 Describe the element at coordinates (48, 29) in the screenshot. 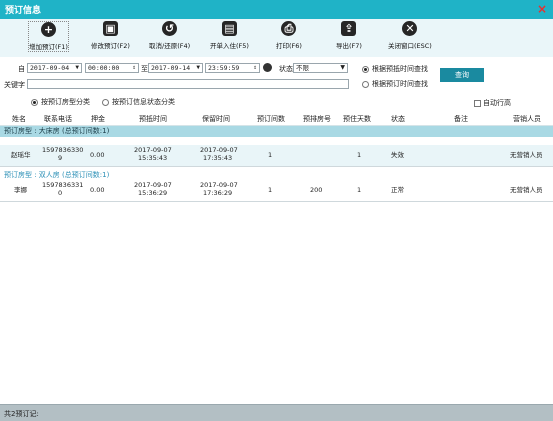

I see `plus-icon: +` at that location.